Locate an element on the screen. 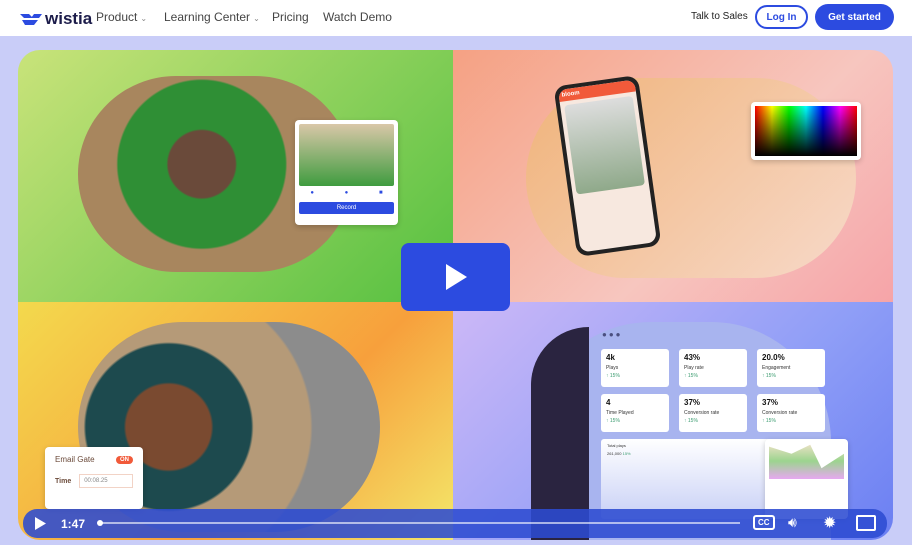 Image resolution: width=912 pixels, height=545 pixels. play-button is located at coordinates (455, 277).